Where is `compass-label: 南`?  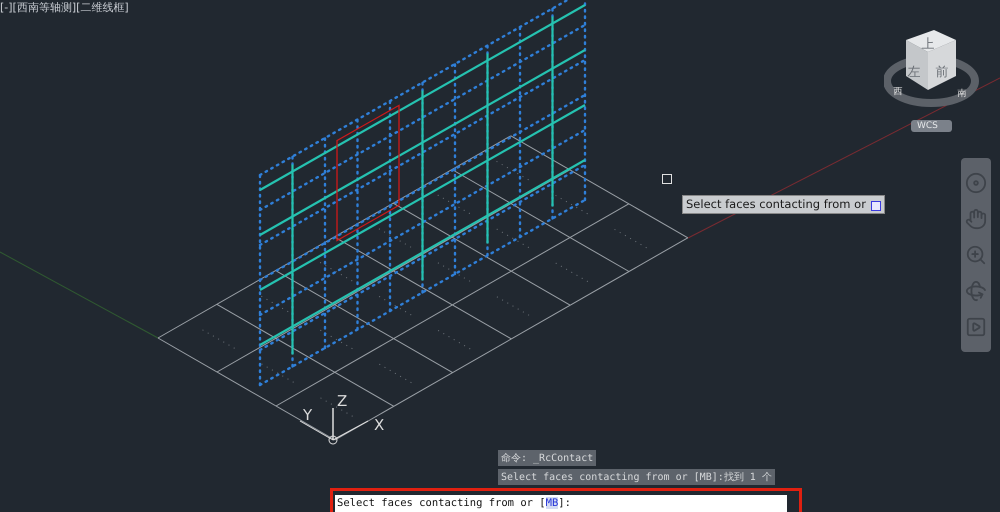
compass-label: 南 is located at coordinates (962, 94).